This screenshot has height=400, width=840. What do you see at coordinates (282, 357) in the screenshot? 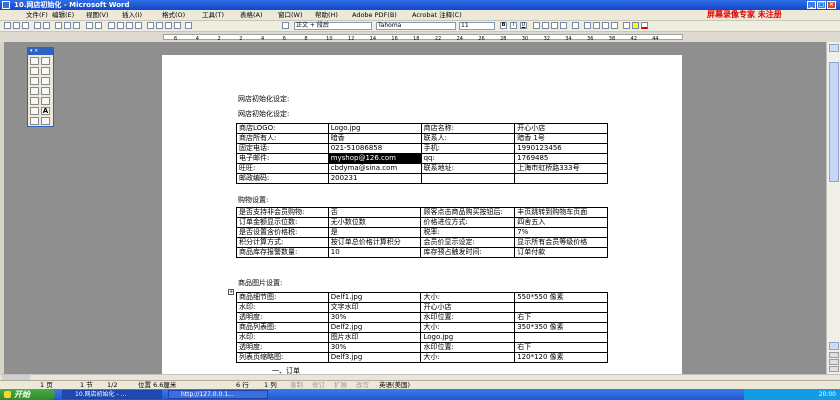
I see `table-cell: 列表页缩略图:` at bounding box center [282, 357].